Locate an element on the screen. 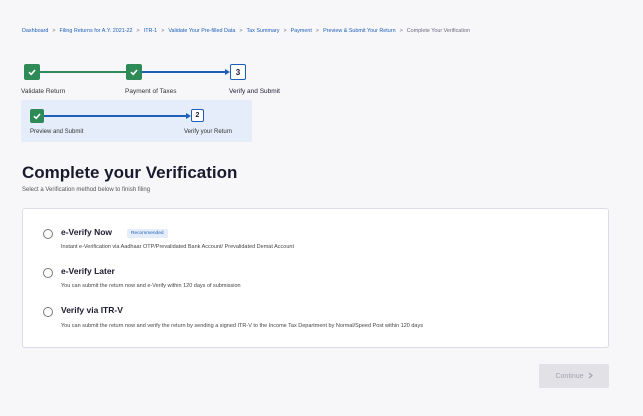  step-1-check-icon is located at coordinates (32, 72).